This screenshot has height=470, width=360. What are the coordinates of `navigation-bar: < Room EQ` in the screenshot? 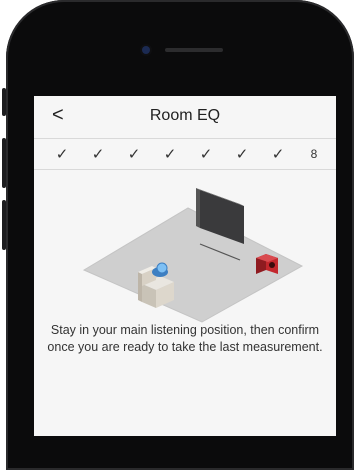 It's located at (185, 116).